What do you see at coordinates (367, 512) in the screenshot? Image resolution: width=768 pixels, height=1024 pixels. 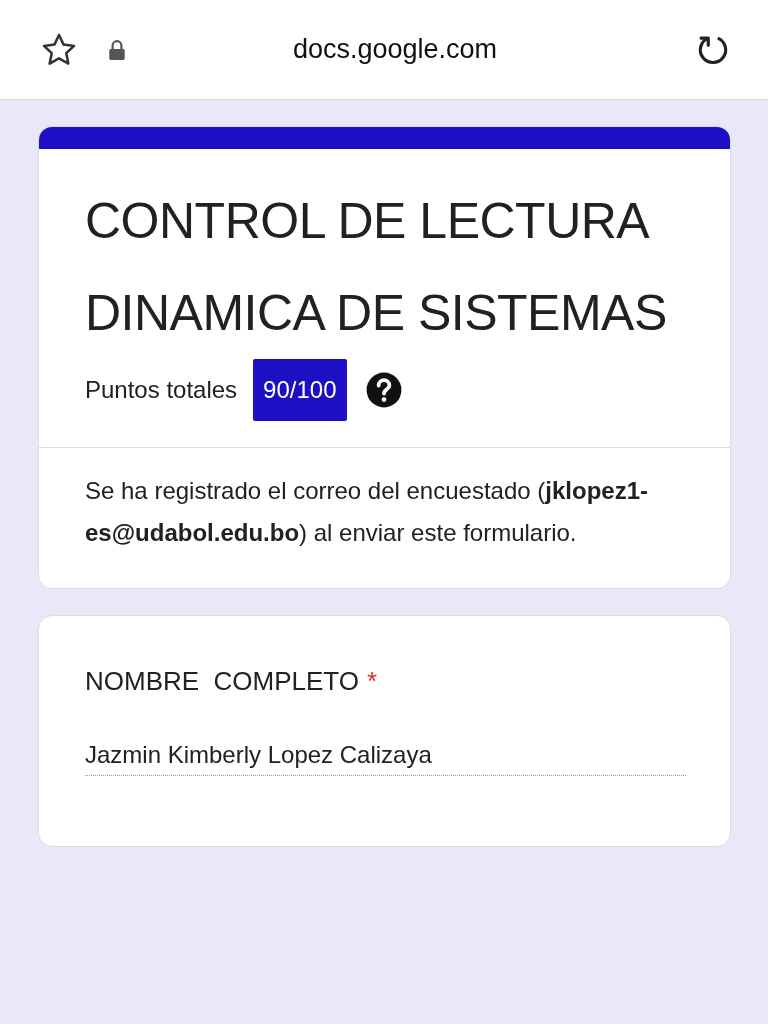 I see `email-notice: Se ha registrado el correo del encuestado (jklopez1-es@udabol.edu.bo) al enviar este formulario.` at bounding box center [367, 512].